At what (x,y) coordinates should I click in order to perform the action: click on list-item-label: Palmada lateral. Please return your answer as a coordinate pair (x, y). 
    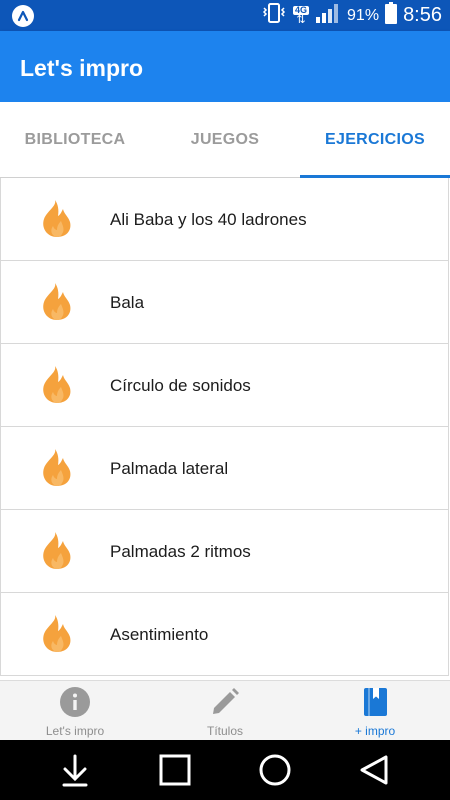
    Looking at the image, I should click on (169, 468).